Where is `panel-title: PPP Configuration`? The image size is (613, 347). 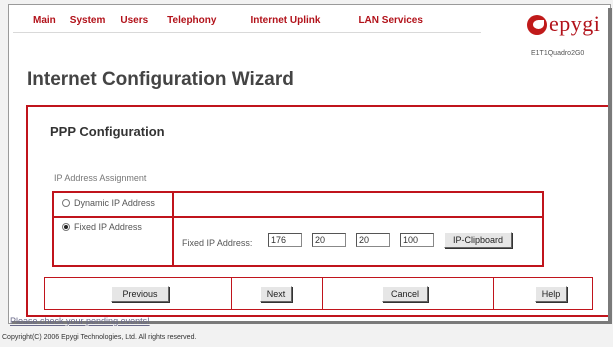 panel-title: PPP Configuration is located at coordinates (107, 131).